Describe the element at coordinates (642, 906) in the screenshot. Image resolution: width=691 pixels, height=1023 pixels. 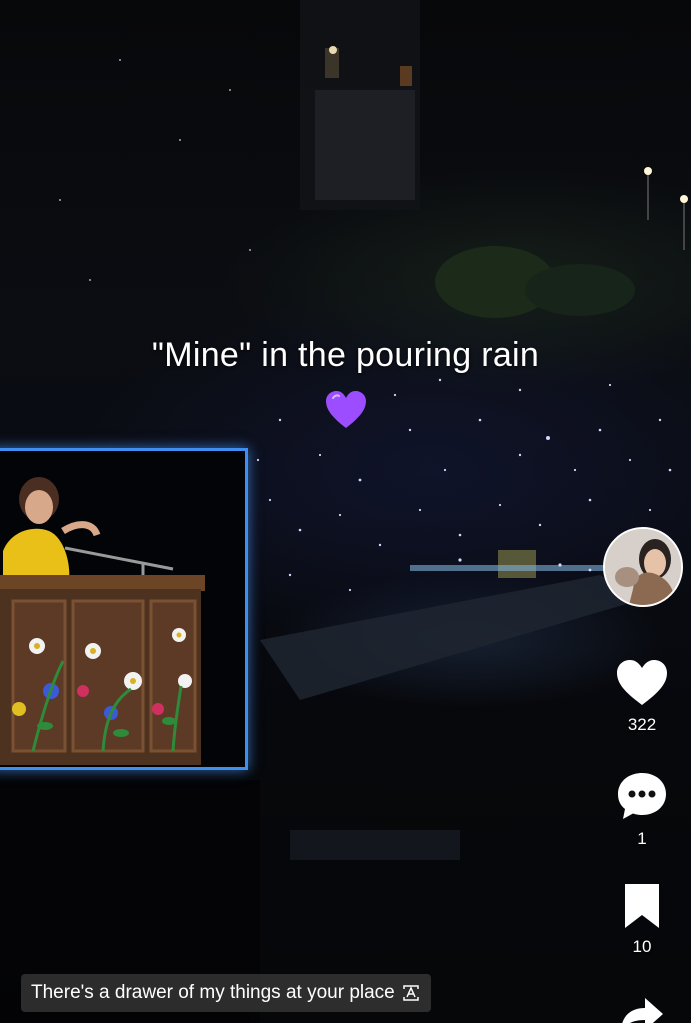
I see `bookmark-icon` at that location.